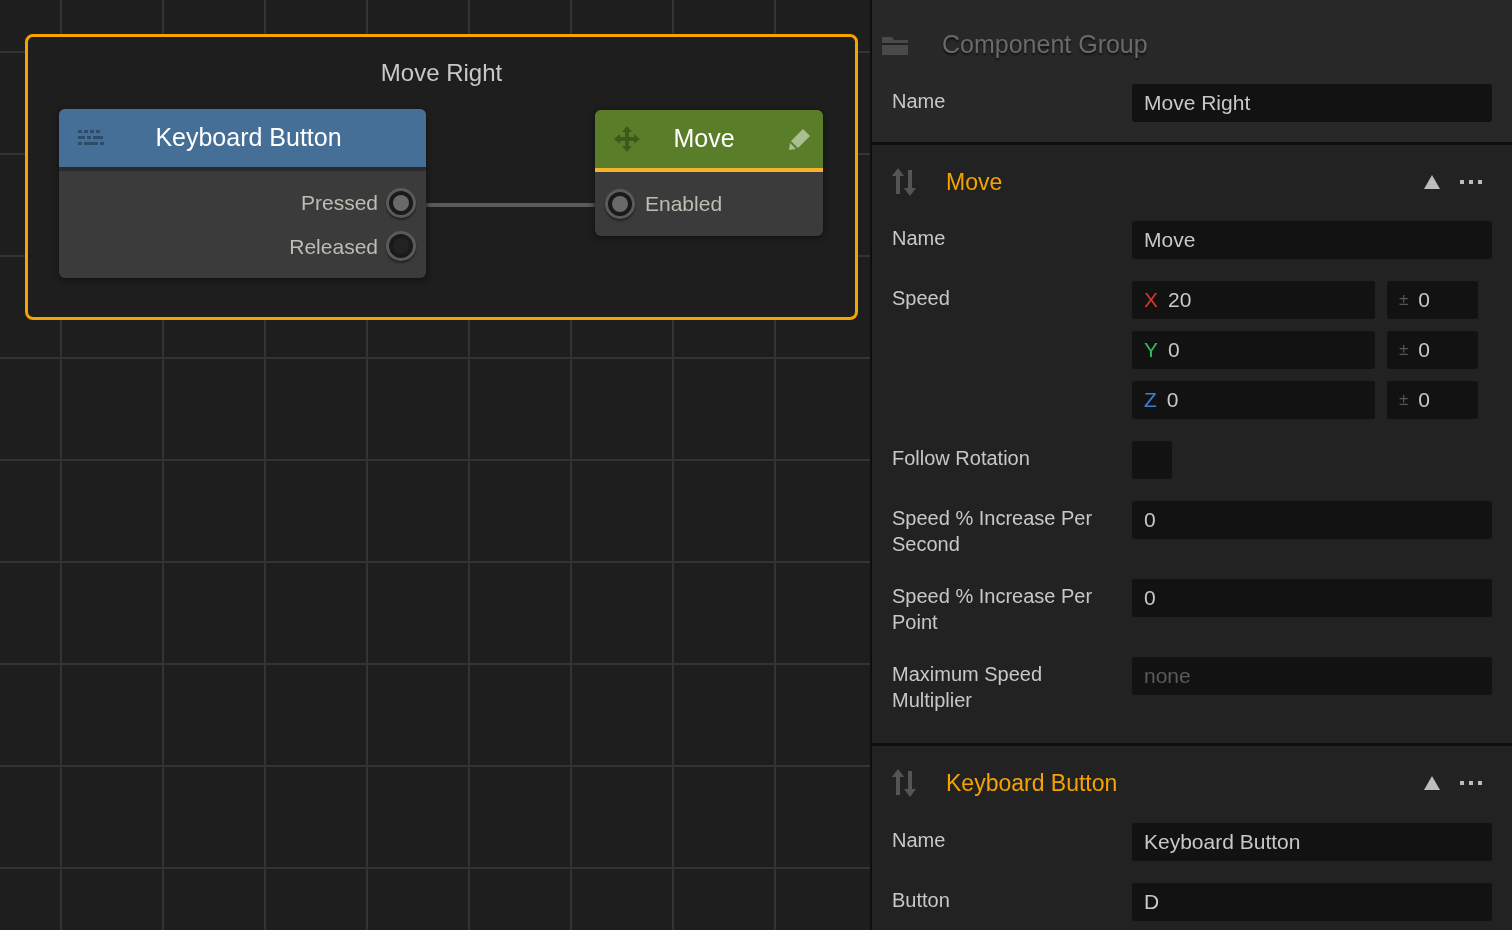 Image resolution: width=1512 pixels, height=930 pixels. Describe the element at coordinates (1312, 240) in the screenshot. I see `input-field: Move` at that location.